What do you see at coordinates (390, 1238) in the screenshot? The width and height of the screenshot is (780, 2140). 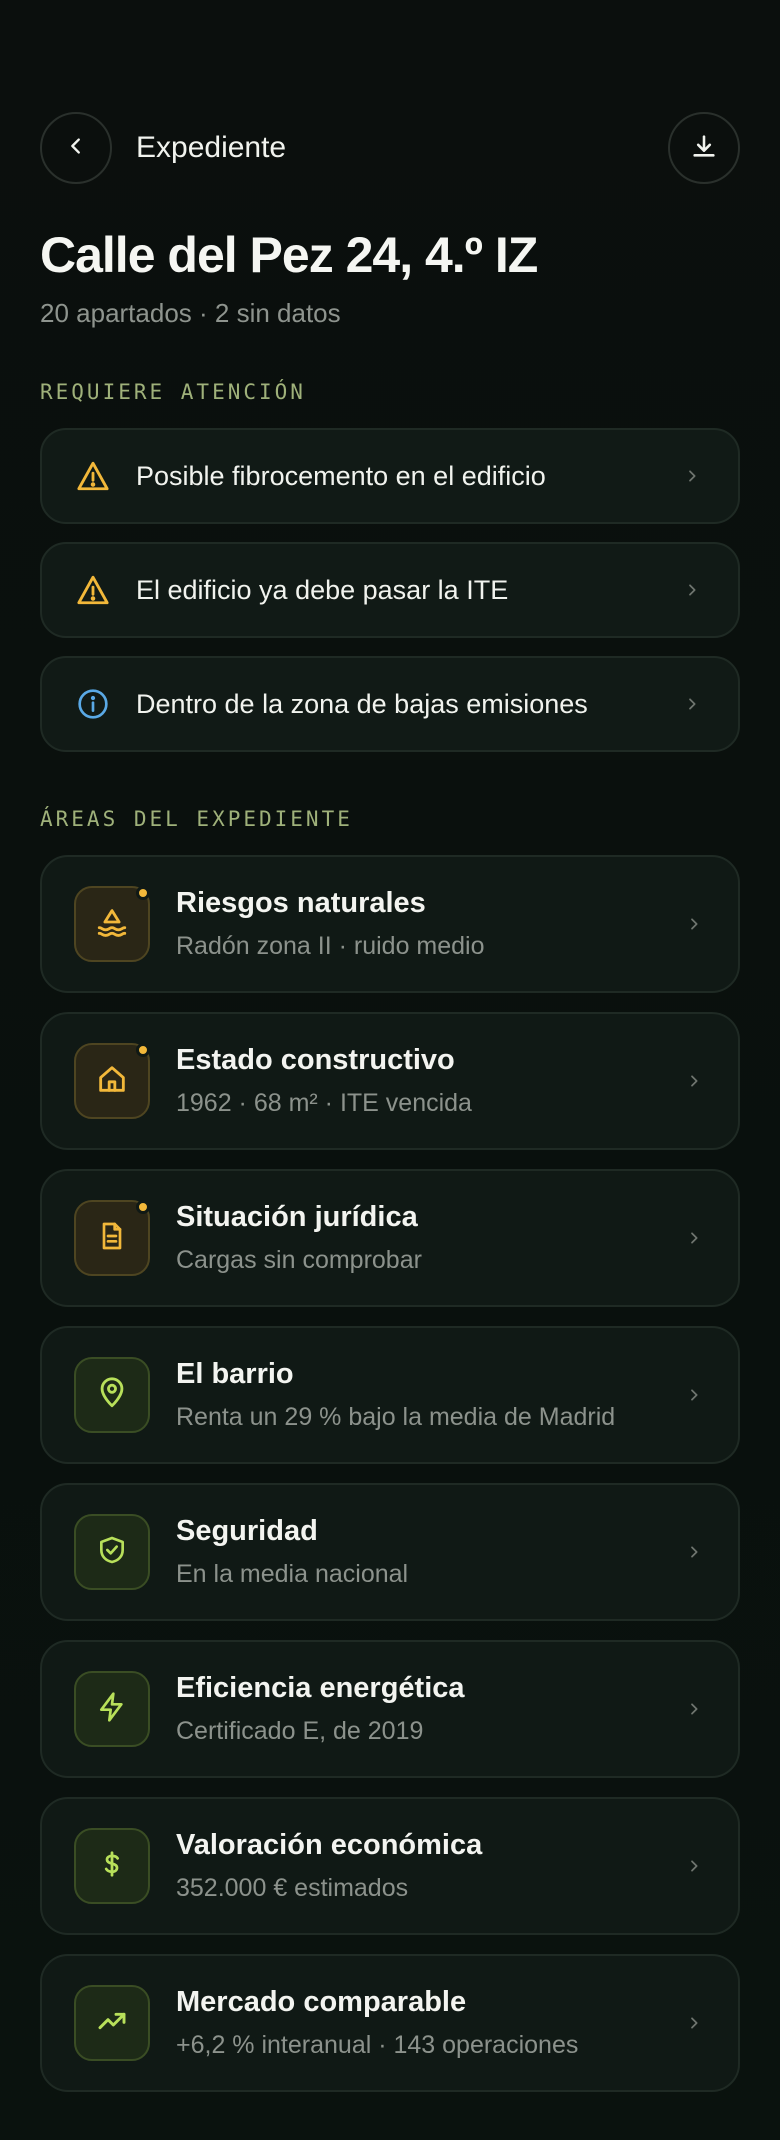 I see `area-card-situacion-juridica: Situación jurídica Cargas sin comprobar` at bounding box center [390, 1238].